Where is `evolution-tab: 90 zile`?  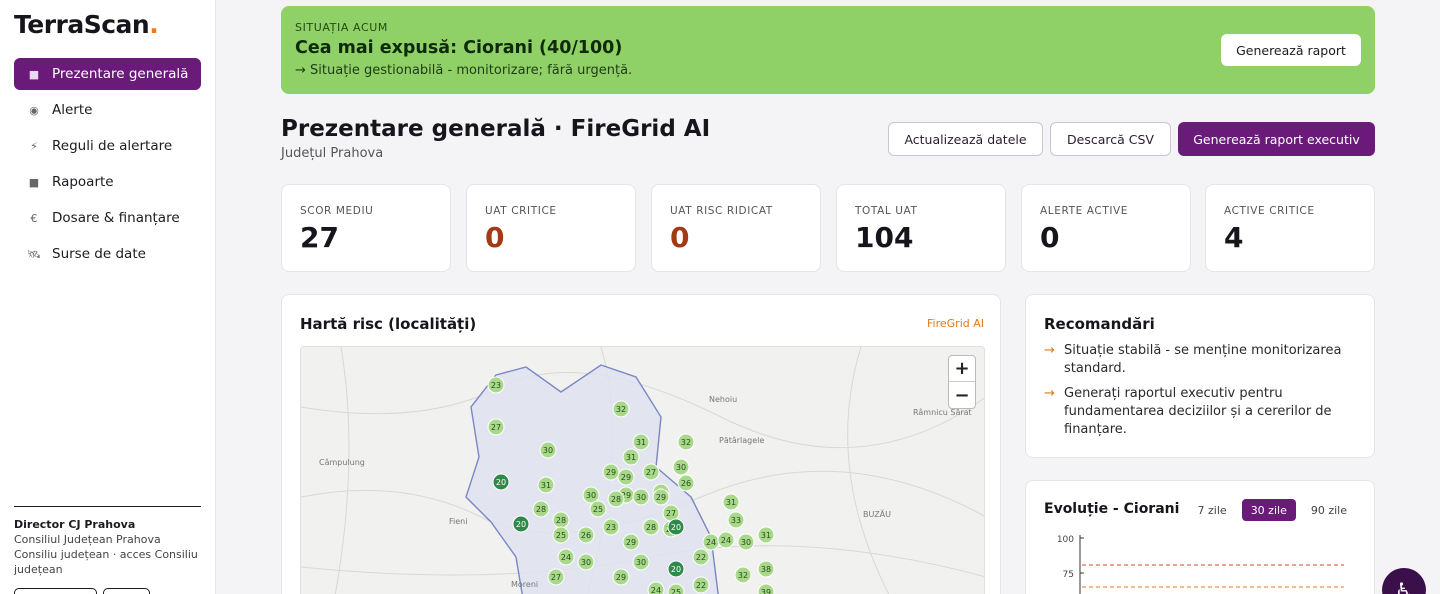
evolution-tab: 90 zile is located at coordinates (1329, 510).